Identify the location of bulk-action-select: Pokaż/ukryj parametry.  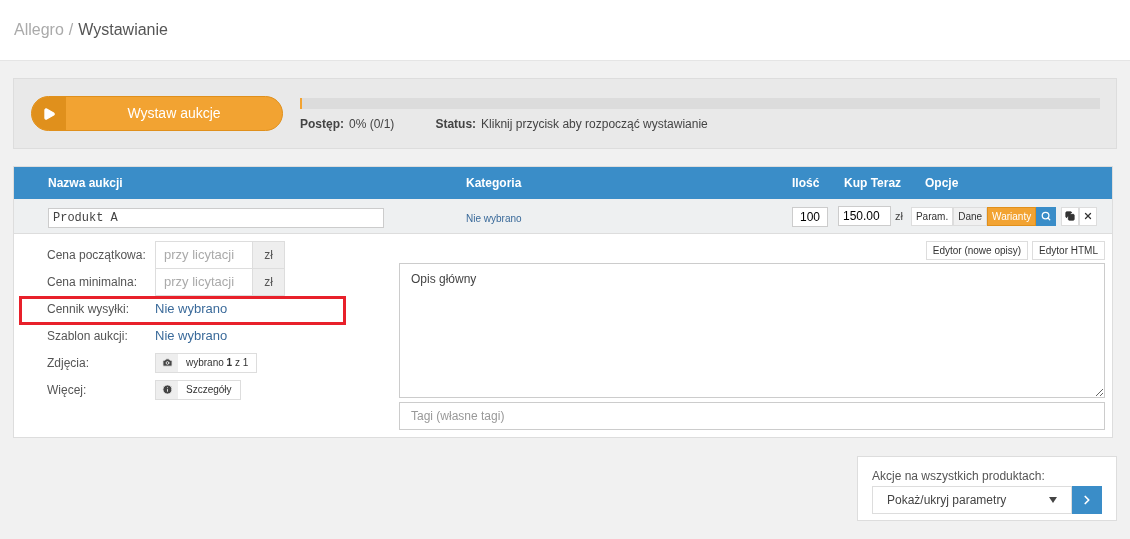
(972, 500).